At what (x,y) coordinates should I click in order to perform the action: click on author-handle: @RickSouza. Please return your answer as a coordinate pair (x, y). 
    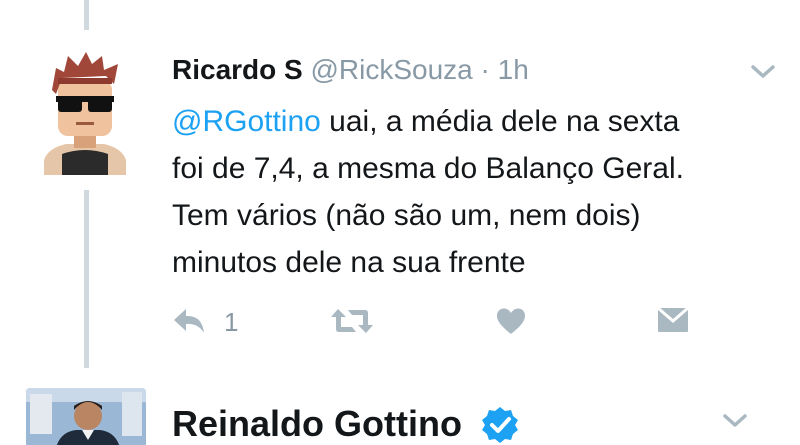
    Looking at the image, I should click on (391, 69).